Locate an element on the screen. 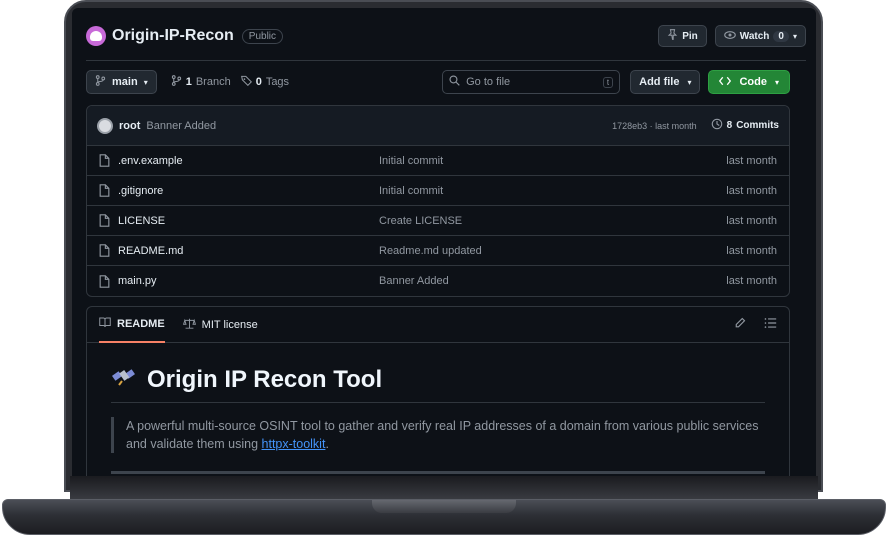 This screenshot has width=888, height=540. eye-icon is located at coordinates (729, 36).